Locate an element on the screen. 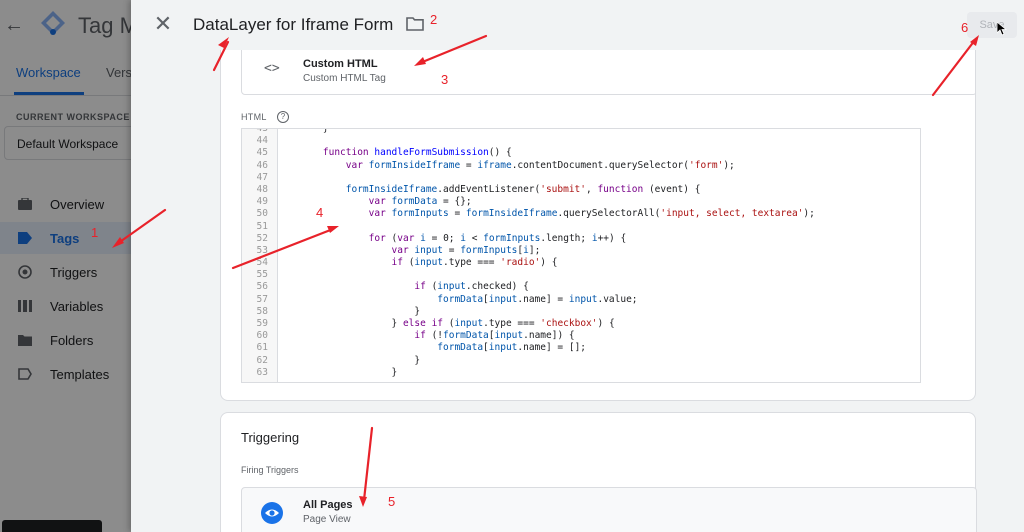 Image resolution: width=1024 pixels, height=532 pixels. code-text: formData[input.name] = []; is located at coordinates (512, 348).